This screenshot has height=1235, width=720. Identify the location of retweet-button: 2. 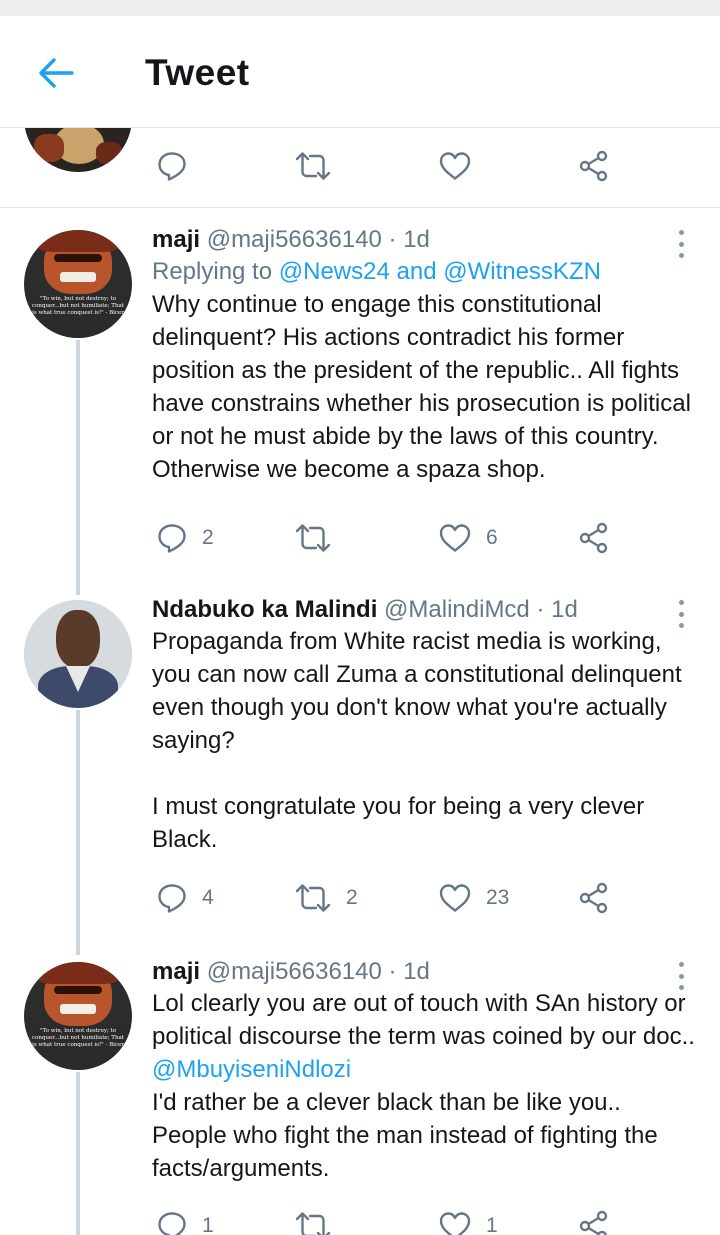
(326, 898).